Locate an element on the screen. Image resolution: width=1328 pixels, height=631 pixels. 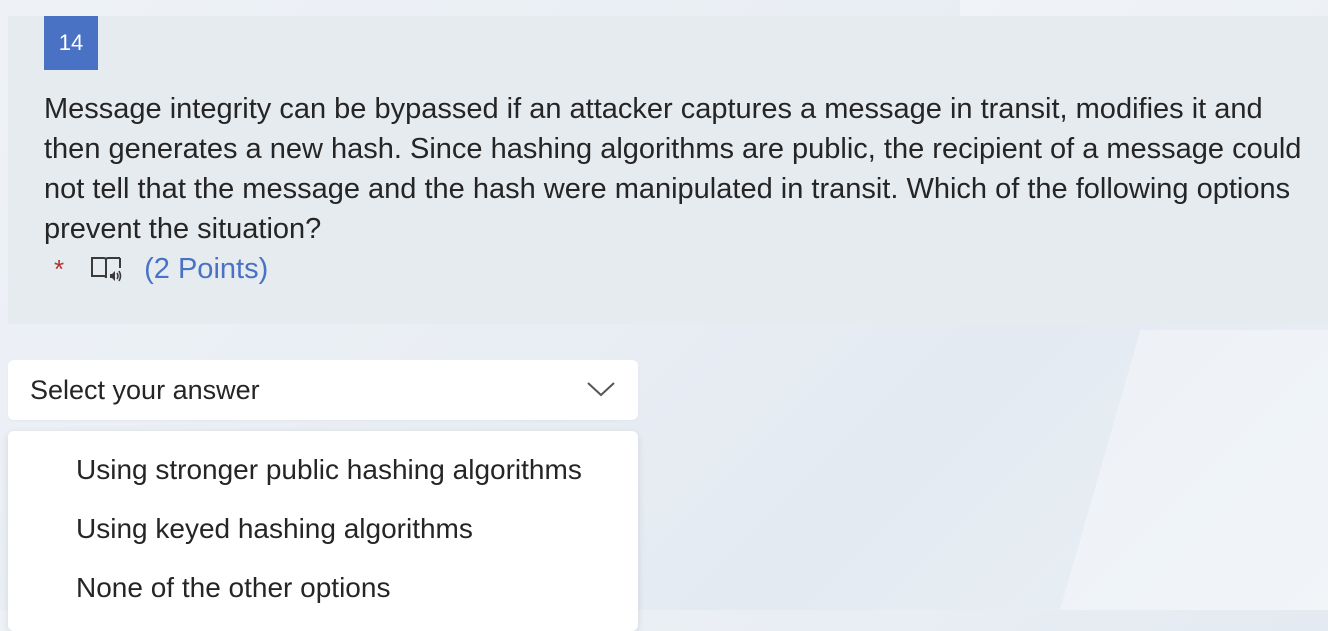
points-label: (2 Points) is located at coordinates (206, 268).